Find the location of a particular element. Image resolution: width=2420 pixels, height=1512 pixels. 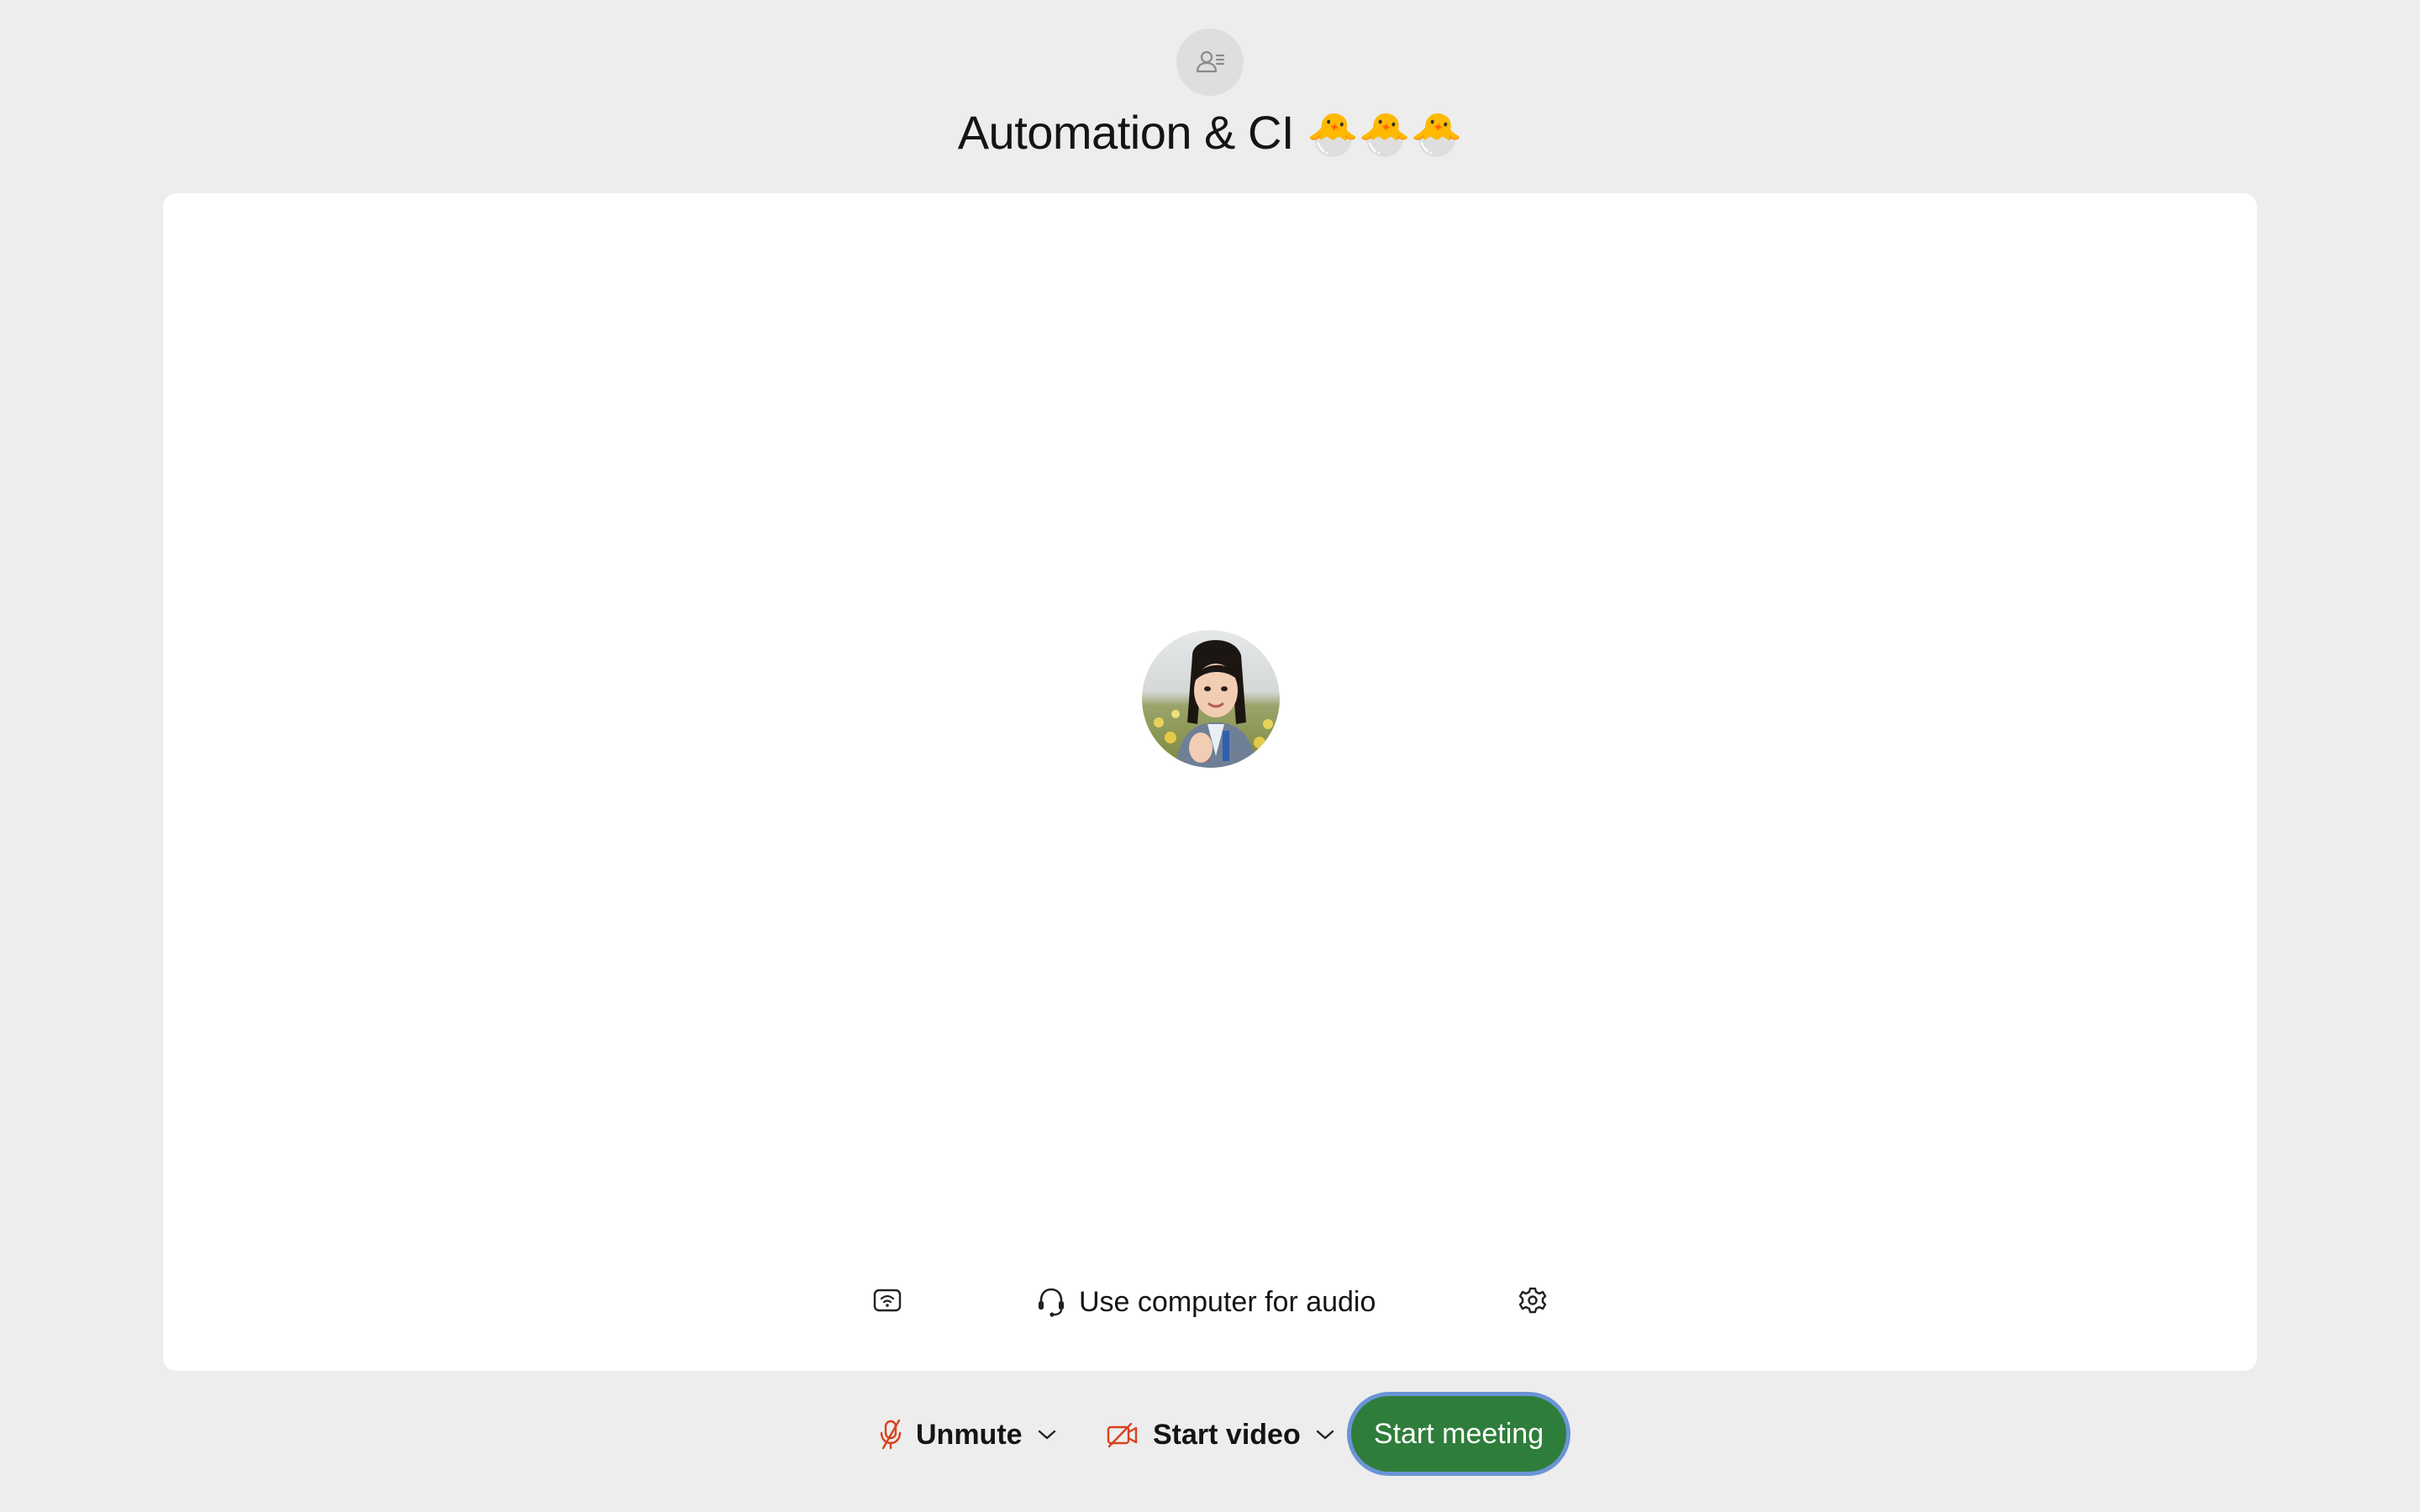

unmute-button: Unmute is located at coordinates (968, 1435).